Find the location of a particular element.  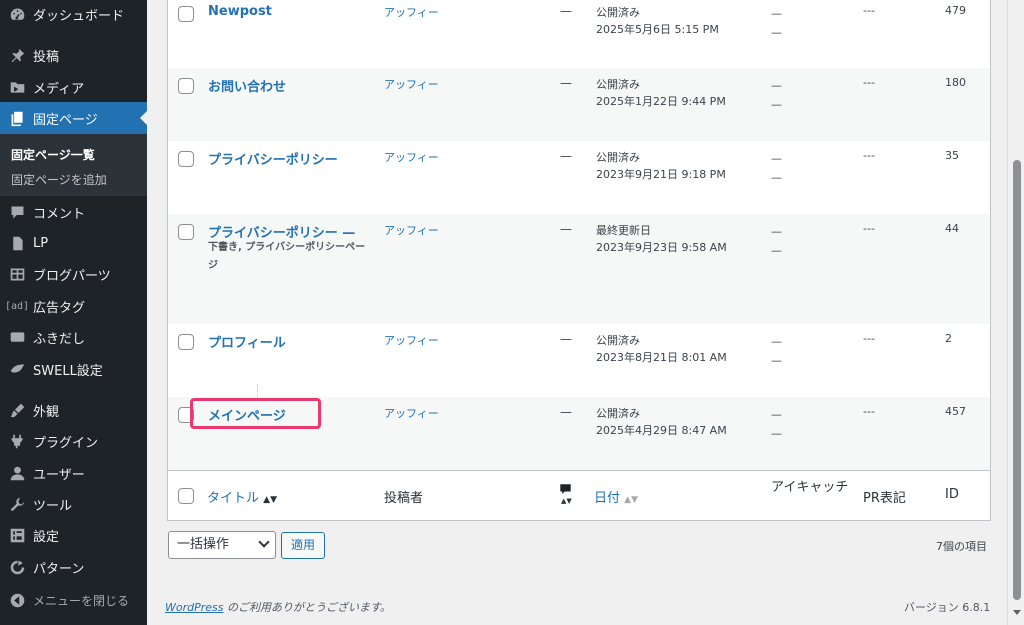

menu-balloon: ふきだし is located at coordinates (73, 337).